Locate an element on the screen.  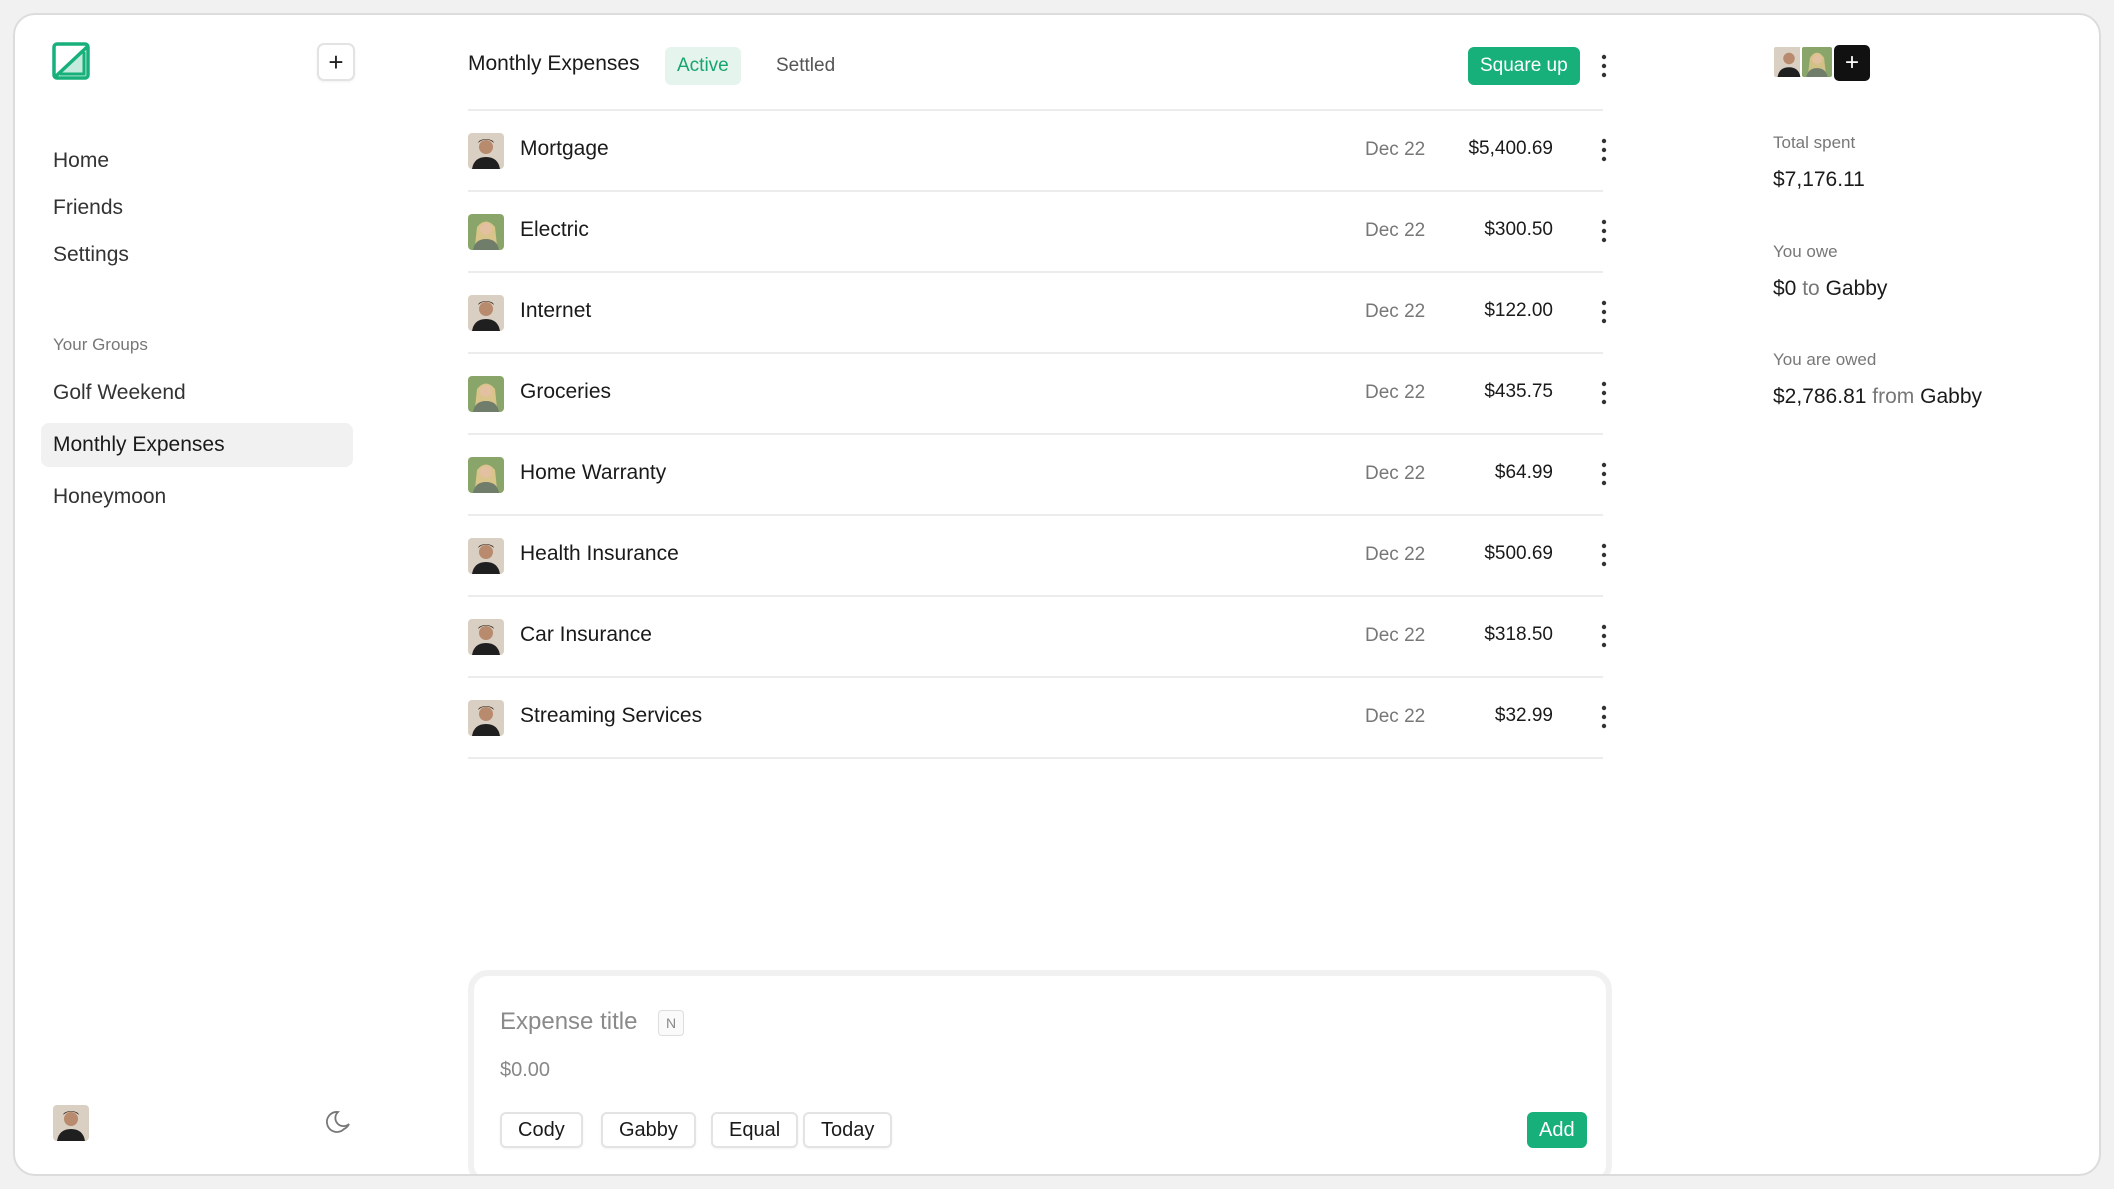
page-title: Monthly Expenses is located at coordinates (554, 63).